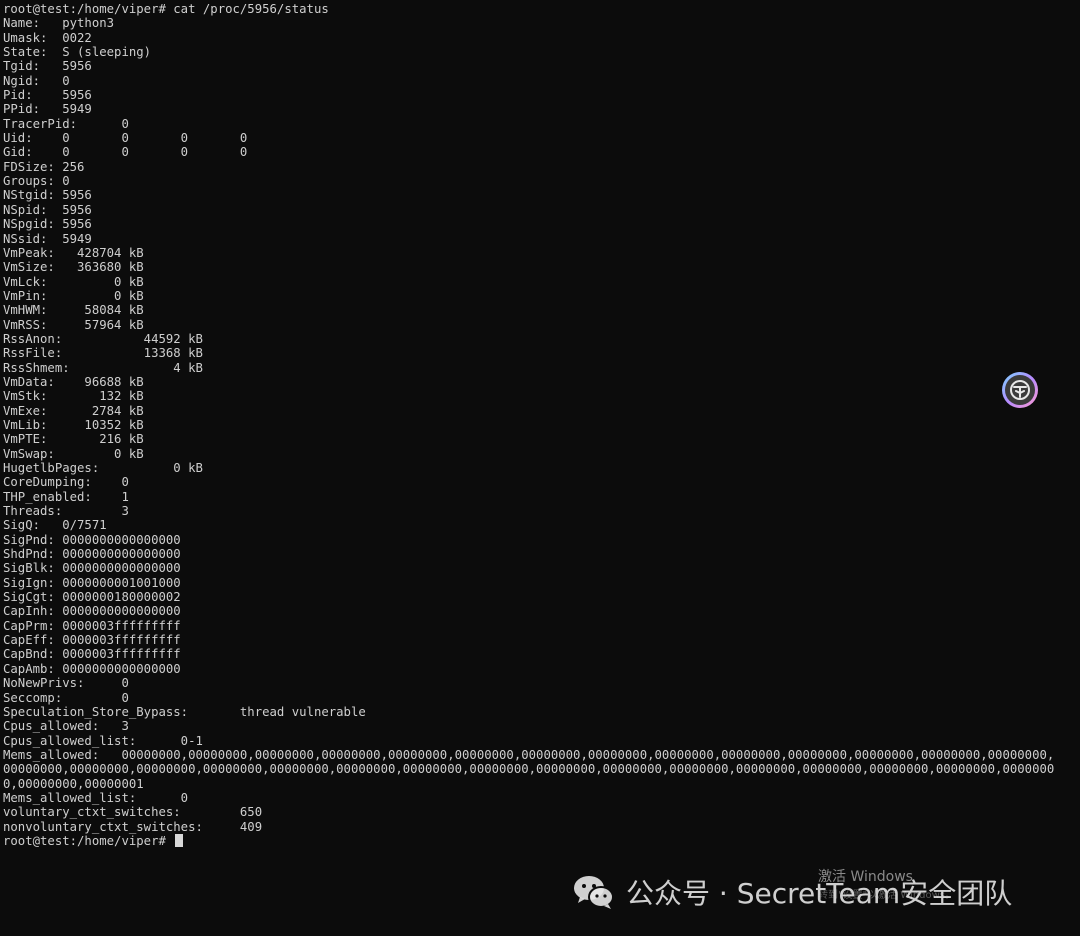  Describe the element at coordinates (73, 381) in the screenshot. I see `terminal-line: VmData: 96688 kB` at that location.